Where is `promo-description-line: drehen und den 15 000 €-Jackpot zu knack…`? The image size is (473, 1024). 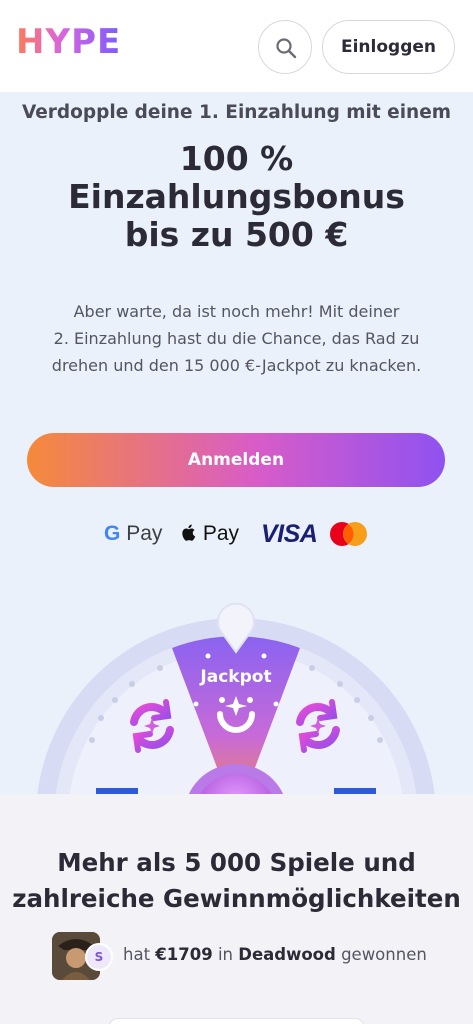 promo-description-line: drehen und den 15 000 €-Jackpot zu knack… is located at coordinates (236, 365).